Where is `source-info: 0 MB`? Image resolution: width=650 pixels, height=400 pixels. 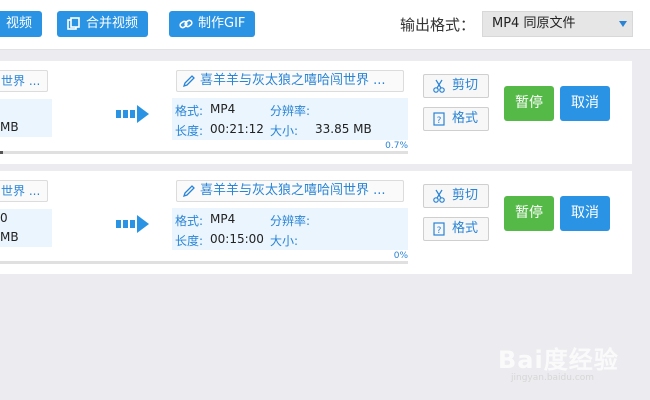 source-info: 0 MB is located at coordinates (26, 228).